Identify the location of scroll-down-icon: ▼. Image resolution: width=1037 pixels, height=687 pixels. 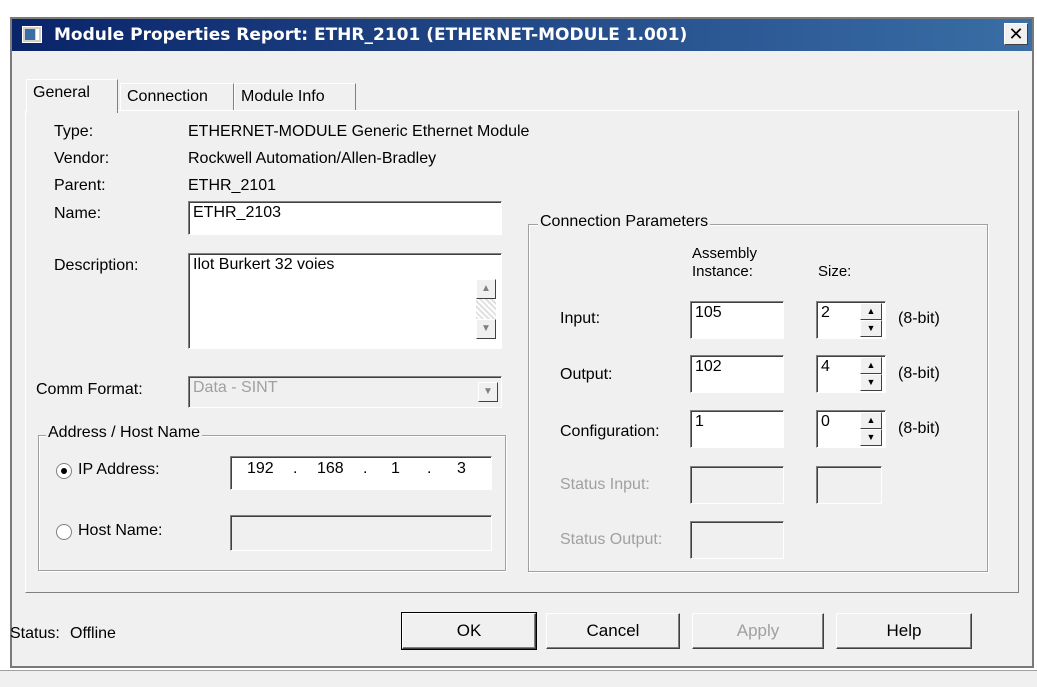
(486, 329).